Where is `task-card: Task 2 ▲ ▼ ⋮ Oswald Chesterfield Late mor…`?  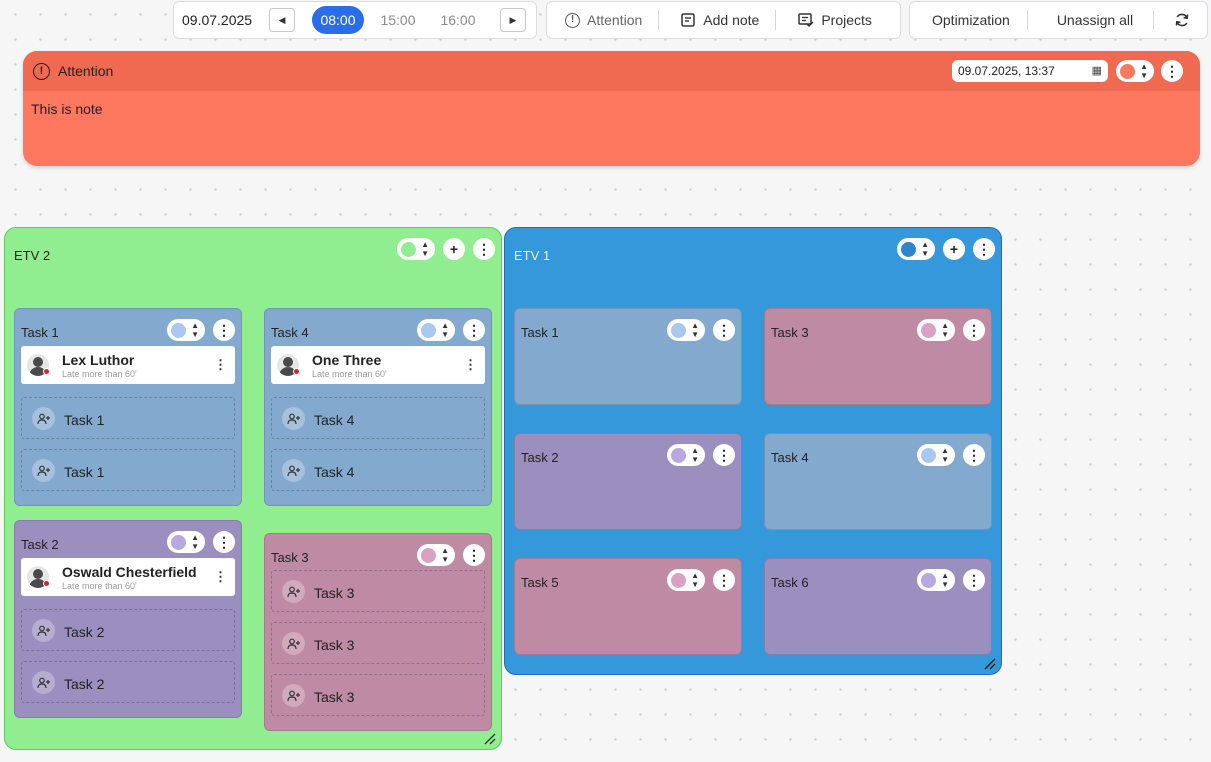 task-card: Task 2 ▲ ▼ ⋮ Oswald Chesterfield Late mor… is located at coordinates (128, 619).